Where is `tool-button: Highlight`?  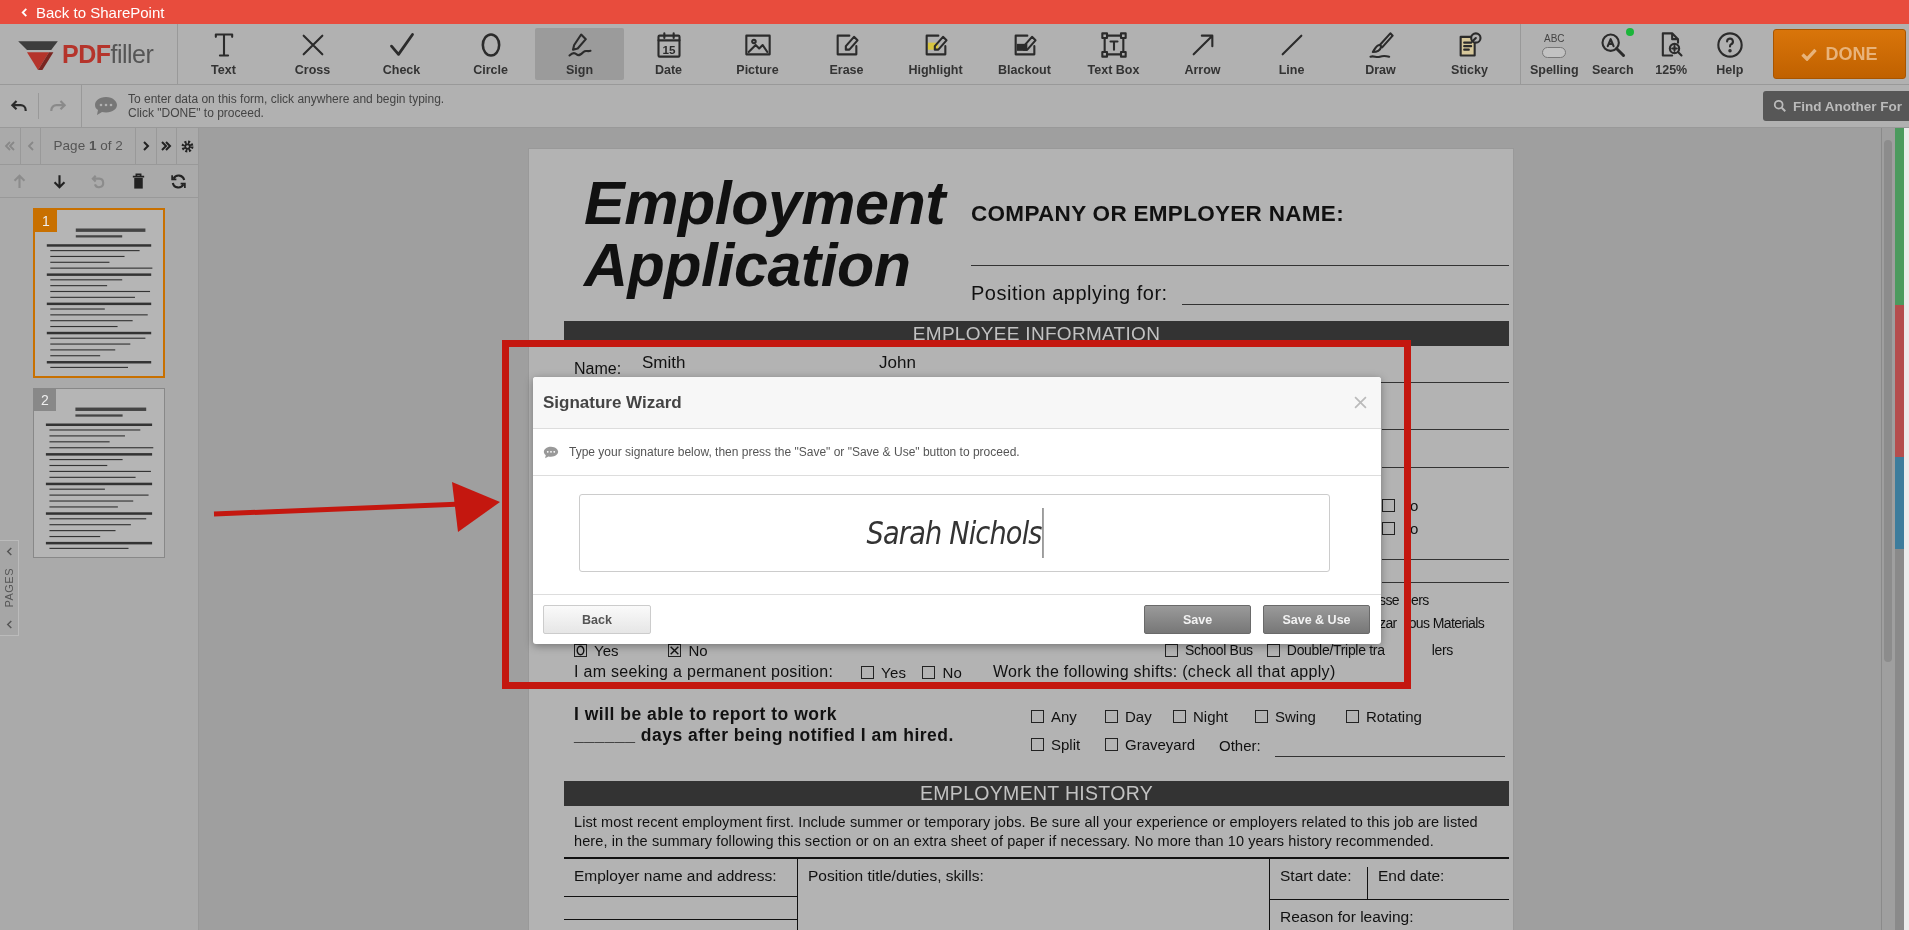
tool-button: Highlight is located at coordinates (935, 54).